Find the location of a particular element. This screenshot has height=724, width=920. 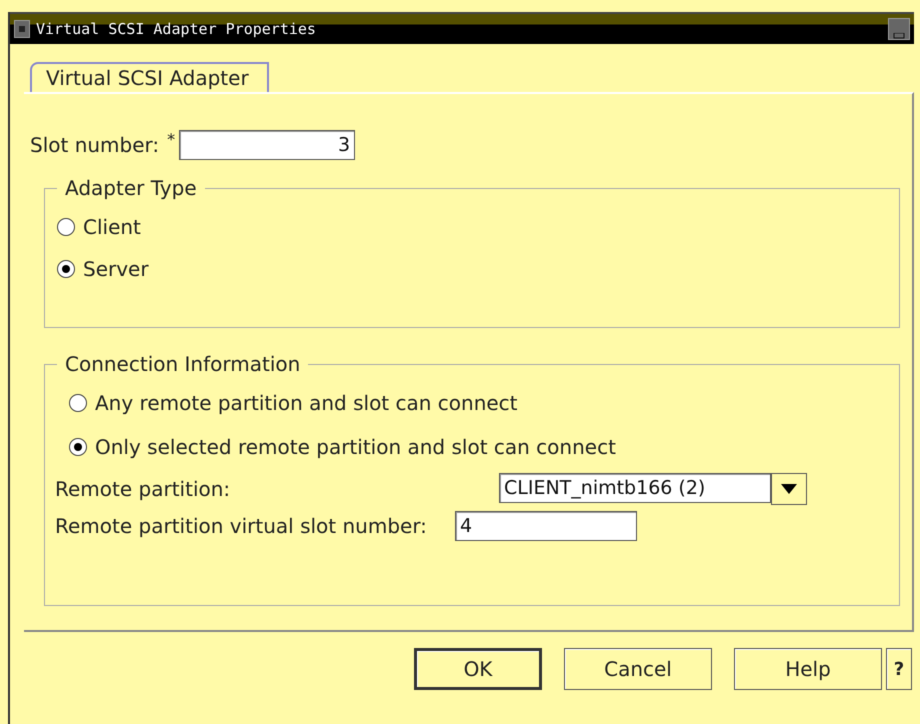

dropdown-button is located at coordinates (789, 489).